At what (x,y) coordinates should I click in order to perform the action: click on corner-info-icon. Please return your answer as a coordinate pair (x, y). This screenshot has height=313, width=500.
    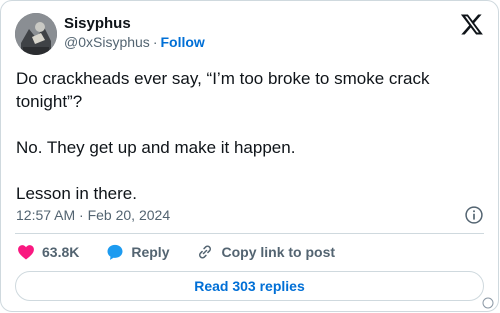
    Looking at the image, I should click on (488, 303).